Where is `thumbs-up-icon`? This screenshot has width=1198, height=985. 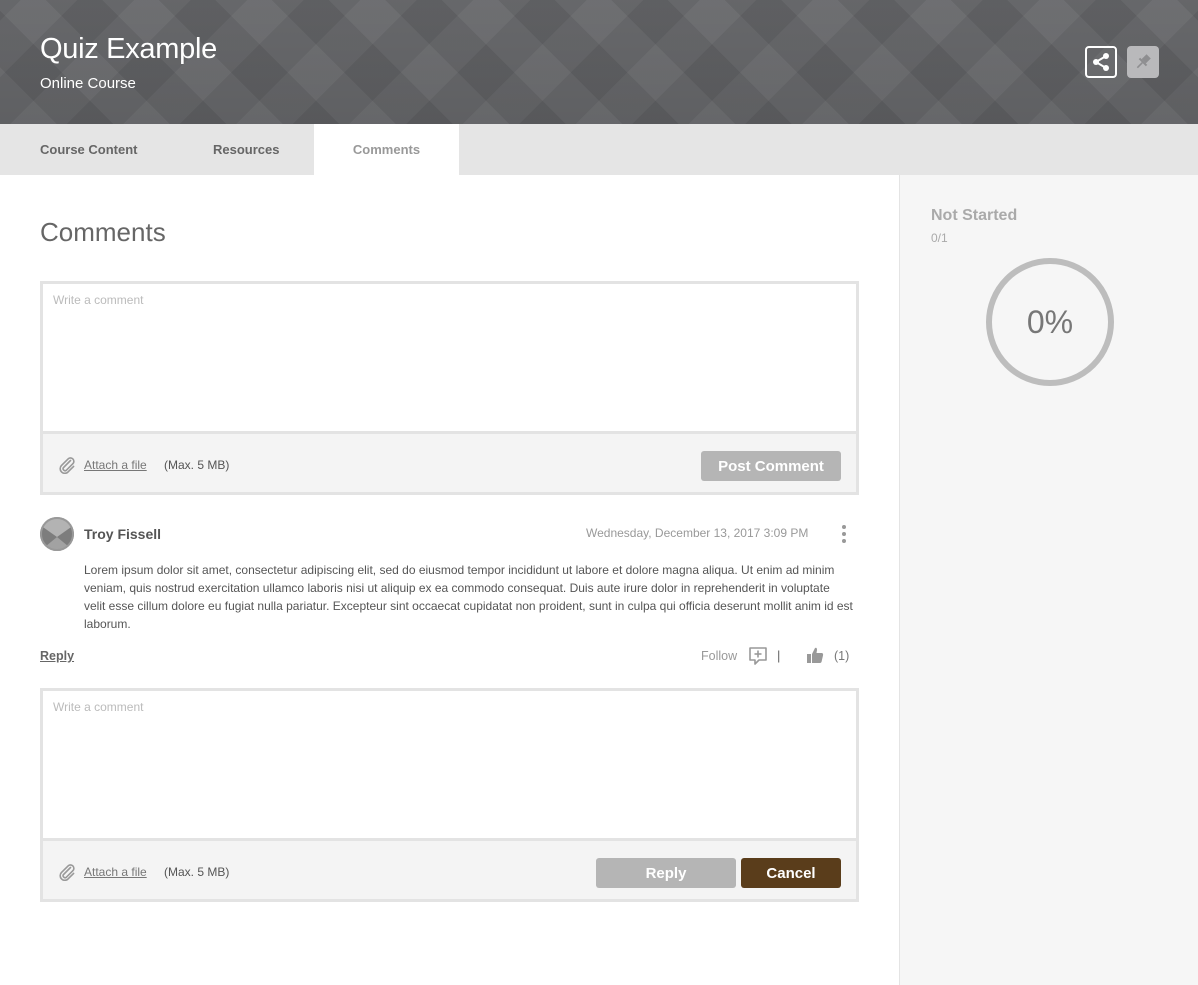
thumbs-up-icon is located at coordinates (815, 655).